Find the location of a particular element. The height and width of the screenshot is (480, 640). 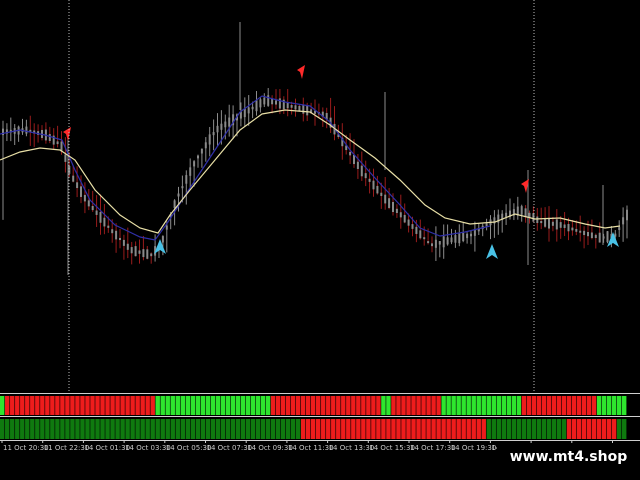

time-label: 14 Oct 19:30 is located at coordinates (474, 448).